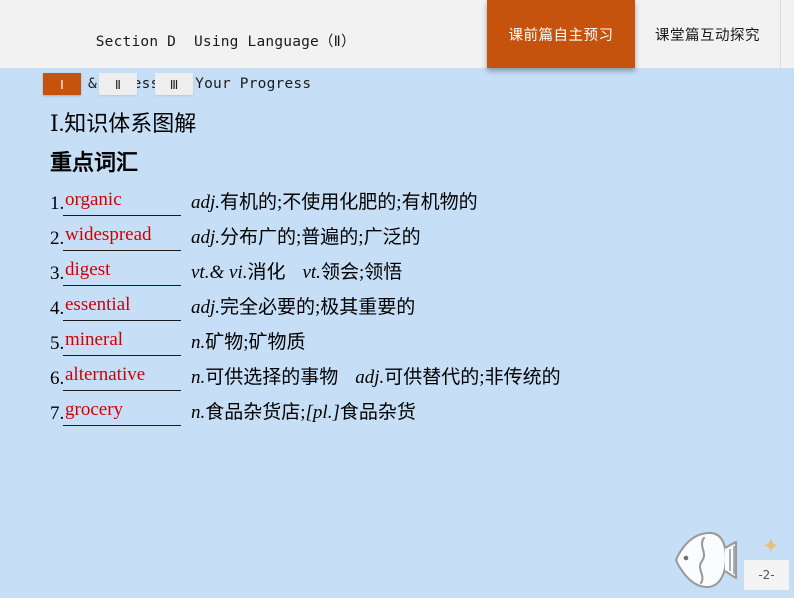  I want to click on vocabulary-row: 4. essential adj.完全必要的;极其重要的, so click(420, 309).